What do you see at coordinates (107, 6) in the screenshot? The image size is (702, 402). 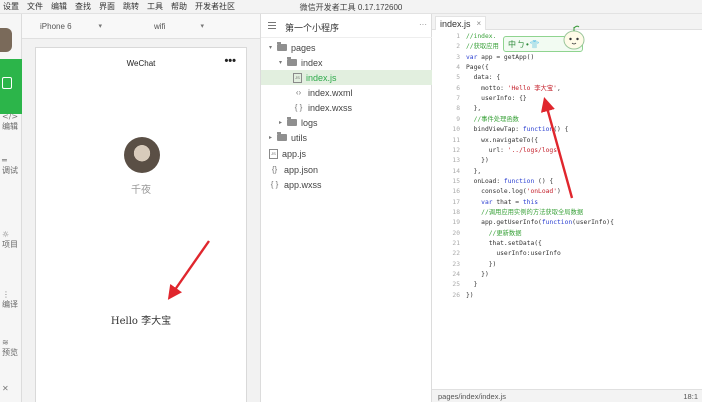 I see `menu-item: 界面` at bounding box center [107, 6].